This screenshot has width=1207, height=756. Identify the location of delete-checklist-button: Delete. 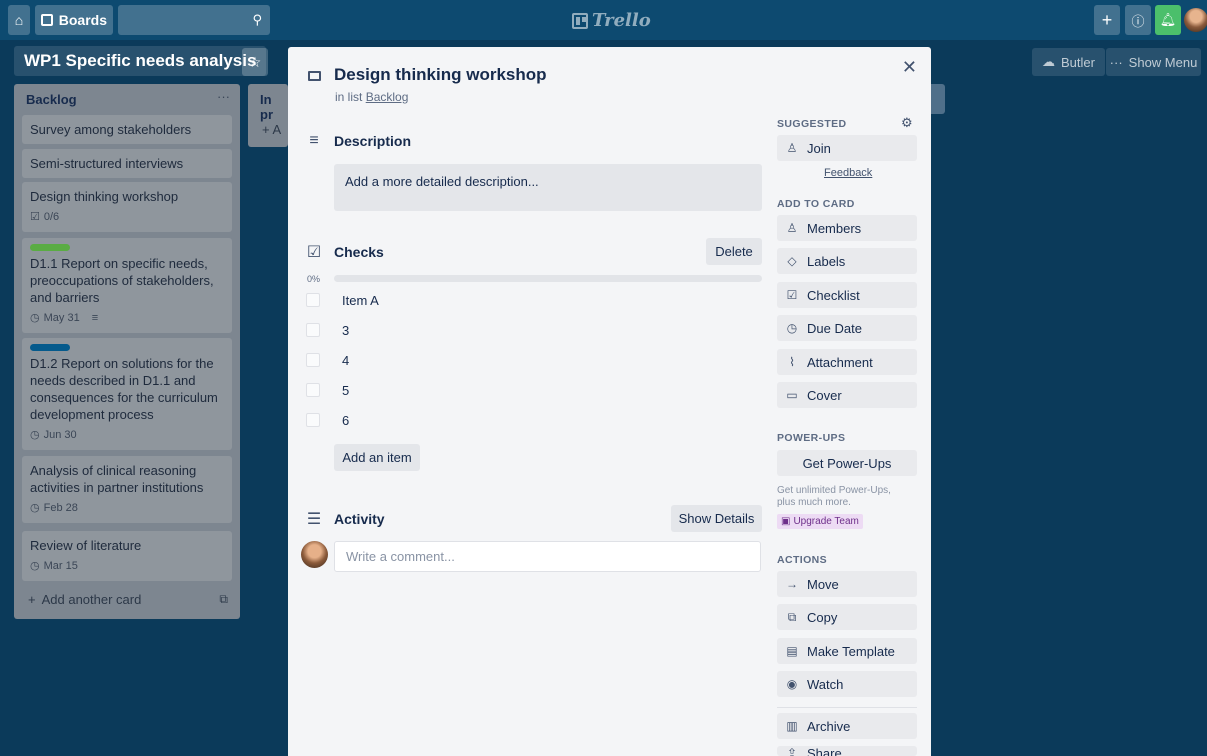
(734, 251).